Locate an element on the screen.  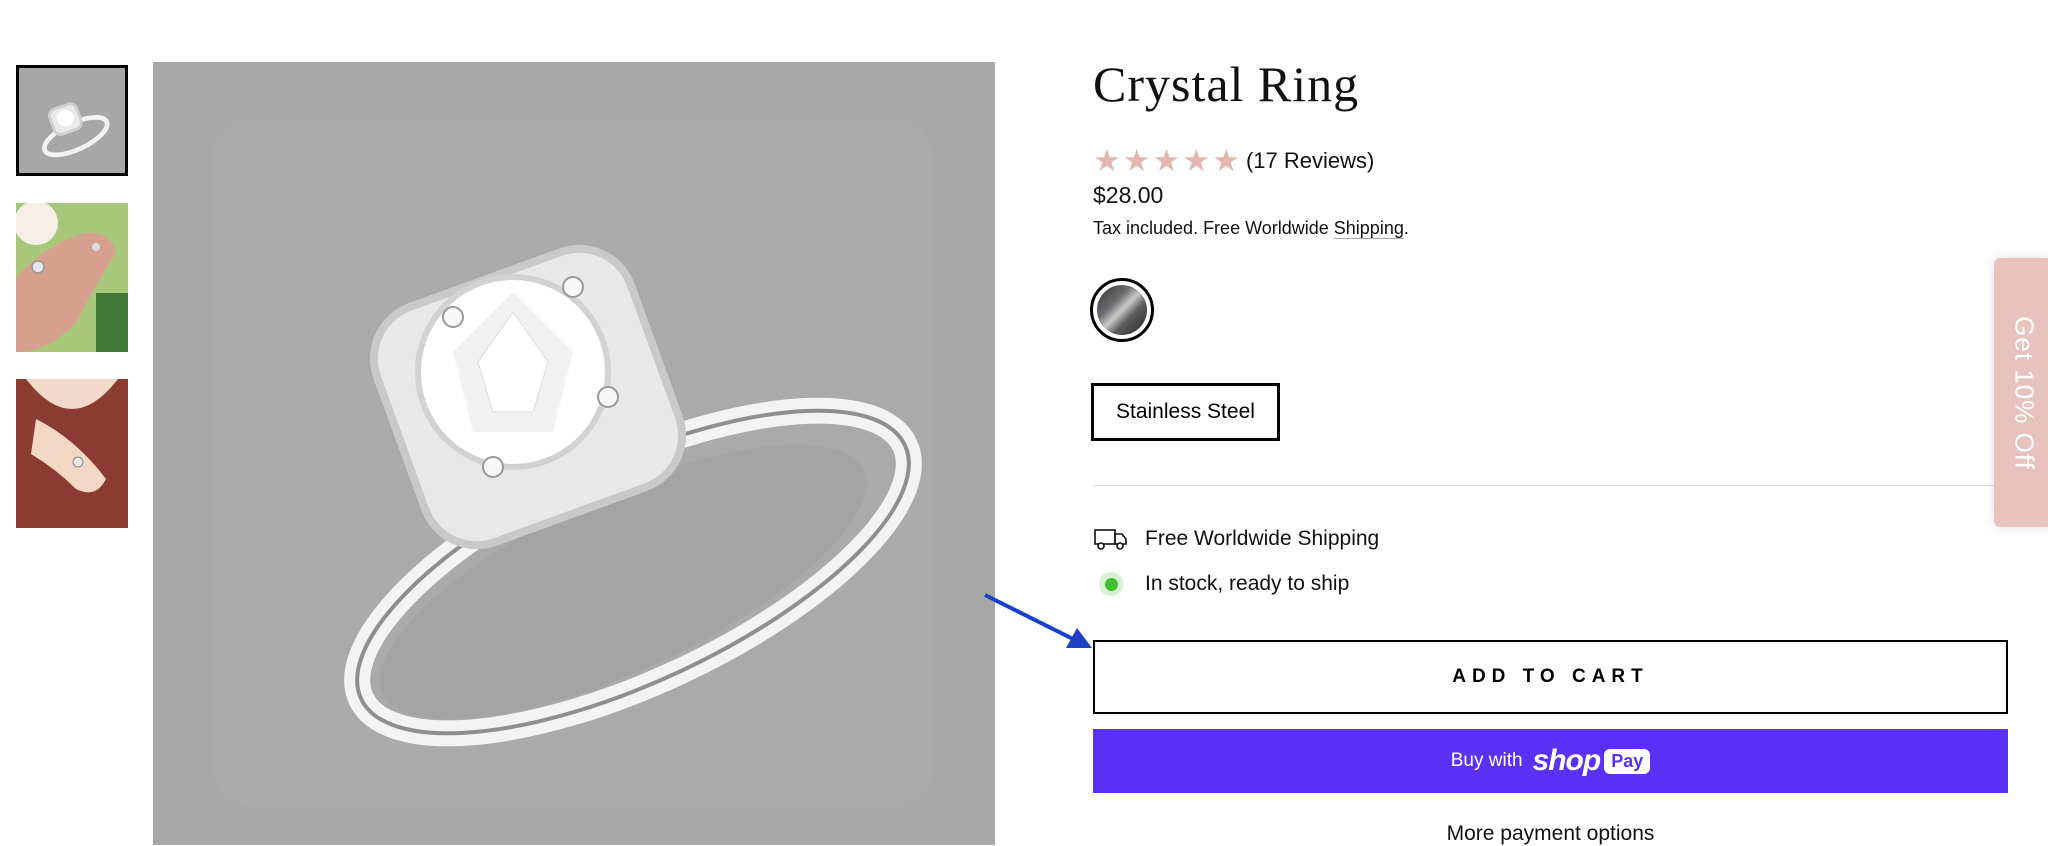
ring-thumbnail-image is located at coordinates (72, 120).